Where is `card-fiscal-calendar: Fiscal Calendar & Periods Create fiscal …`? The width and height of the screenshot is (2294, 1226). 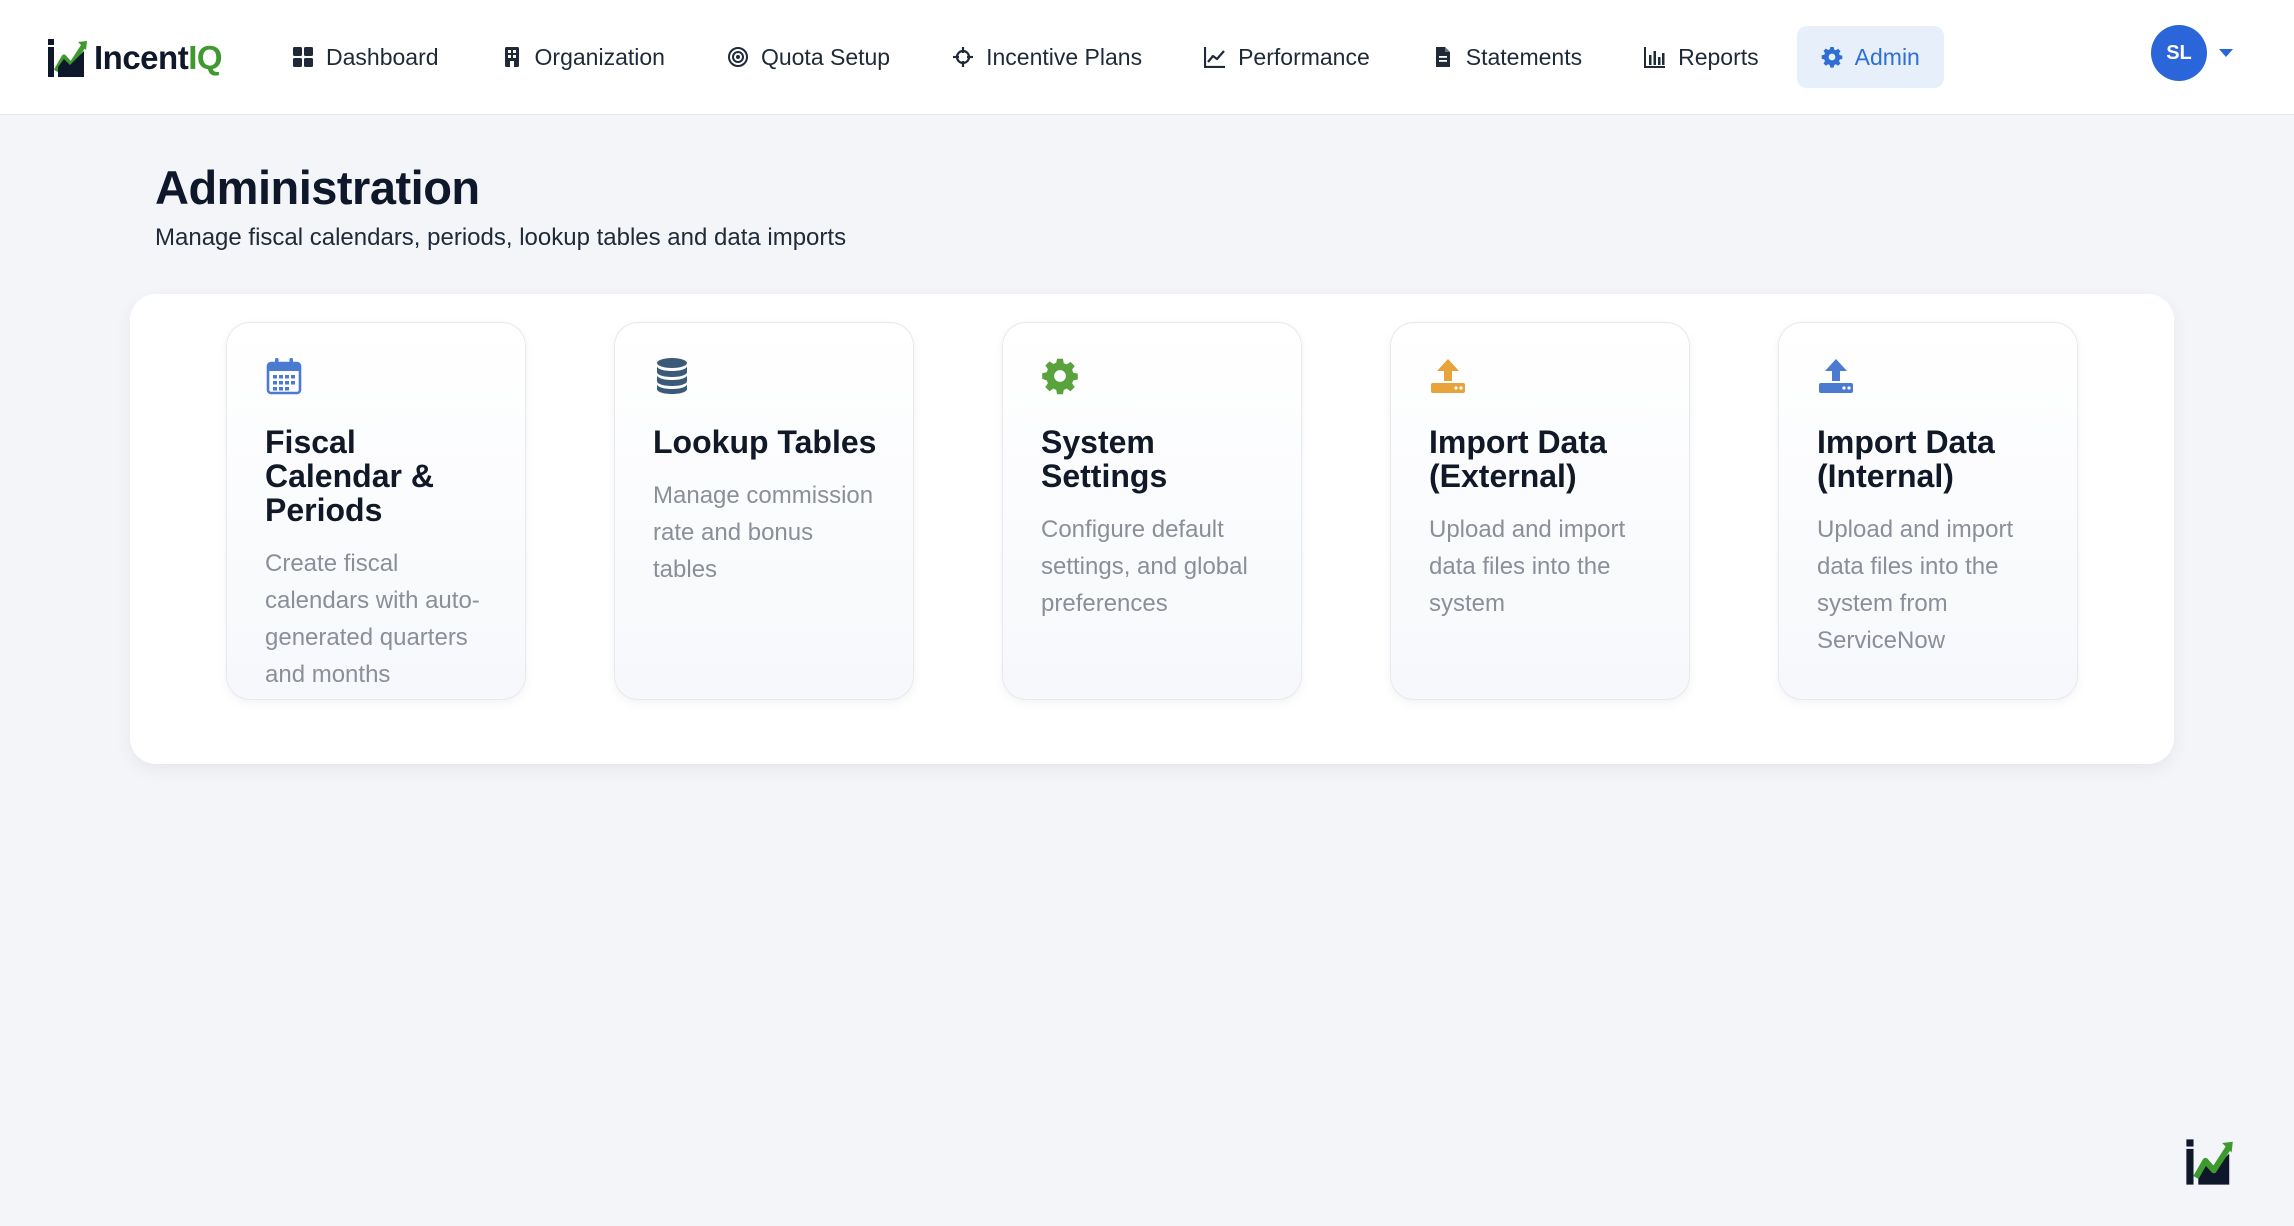
card-fiscal-calendar: Fiscal Calendar & Periods Create fiscal … is located at coordinates (376, 511).